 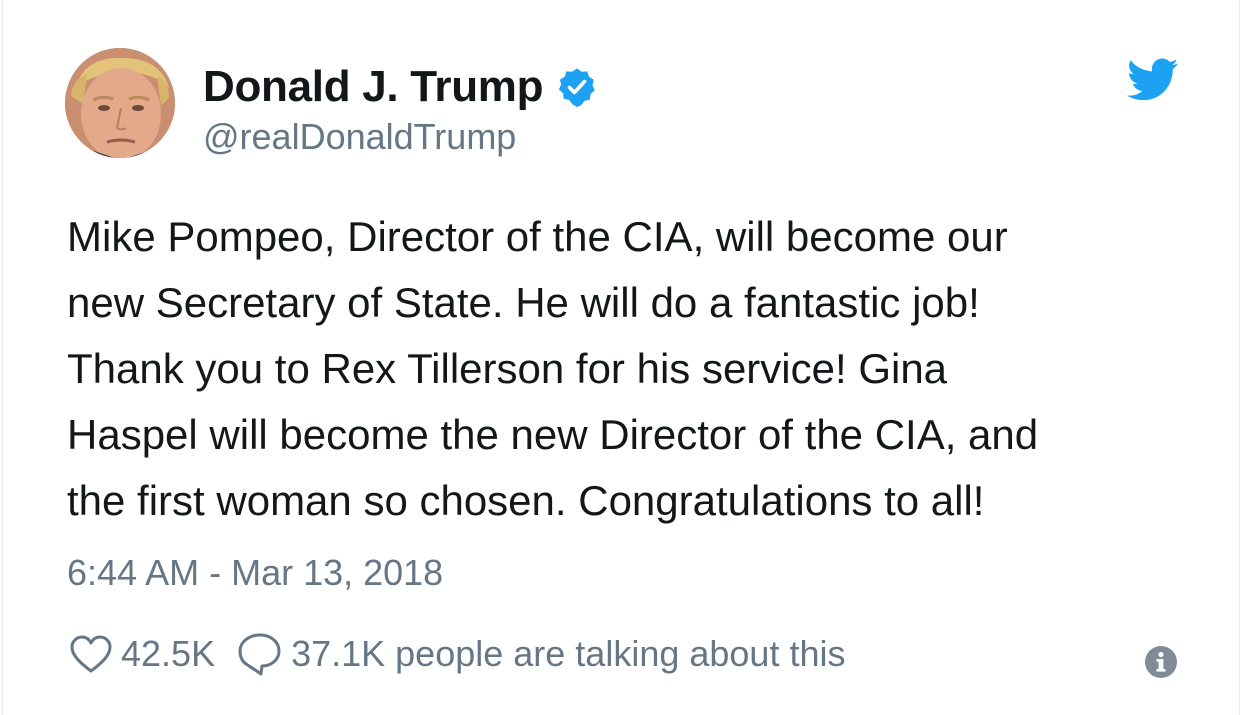 I want to click on talking-count: 37.1K people are talking about this, so click(x=568, y=653).